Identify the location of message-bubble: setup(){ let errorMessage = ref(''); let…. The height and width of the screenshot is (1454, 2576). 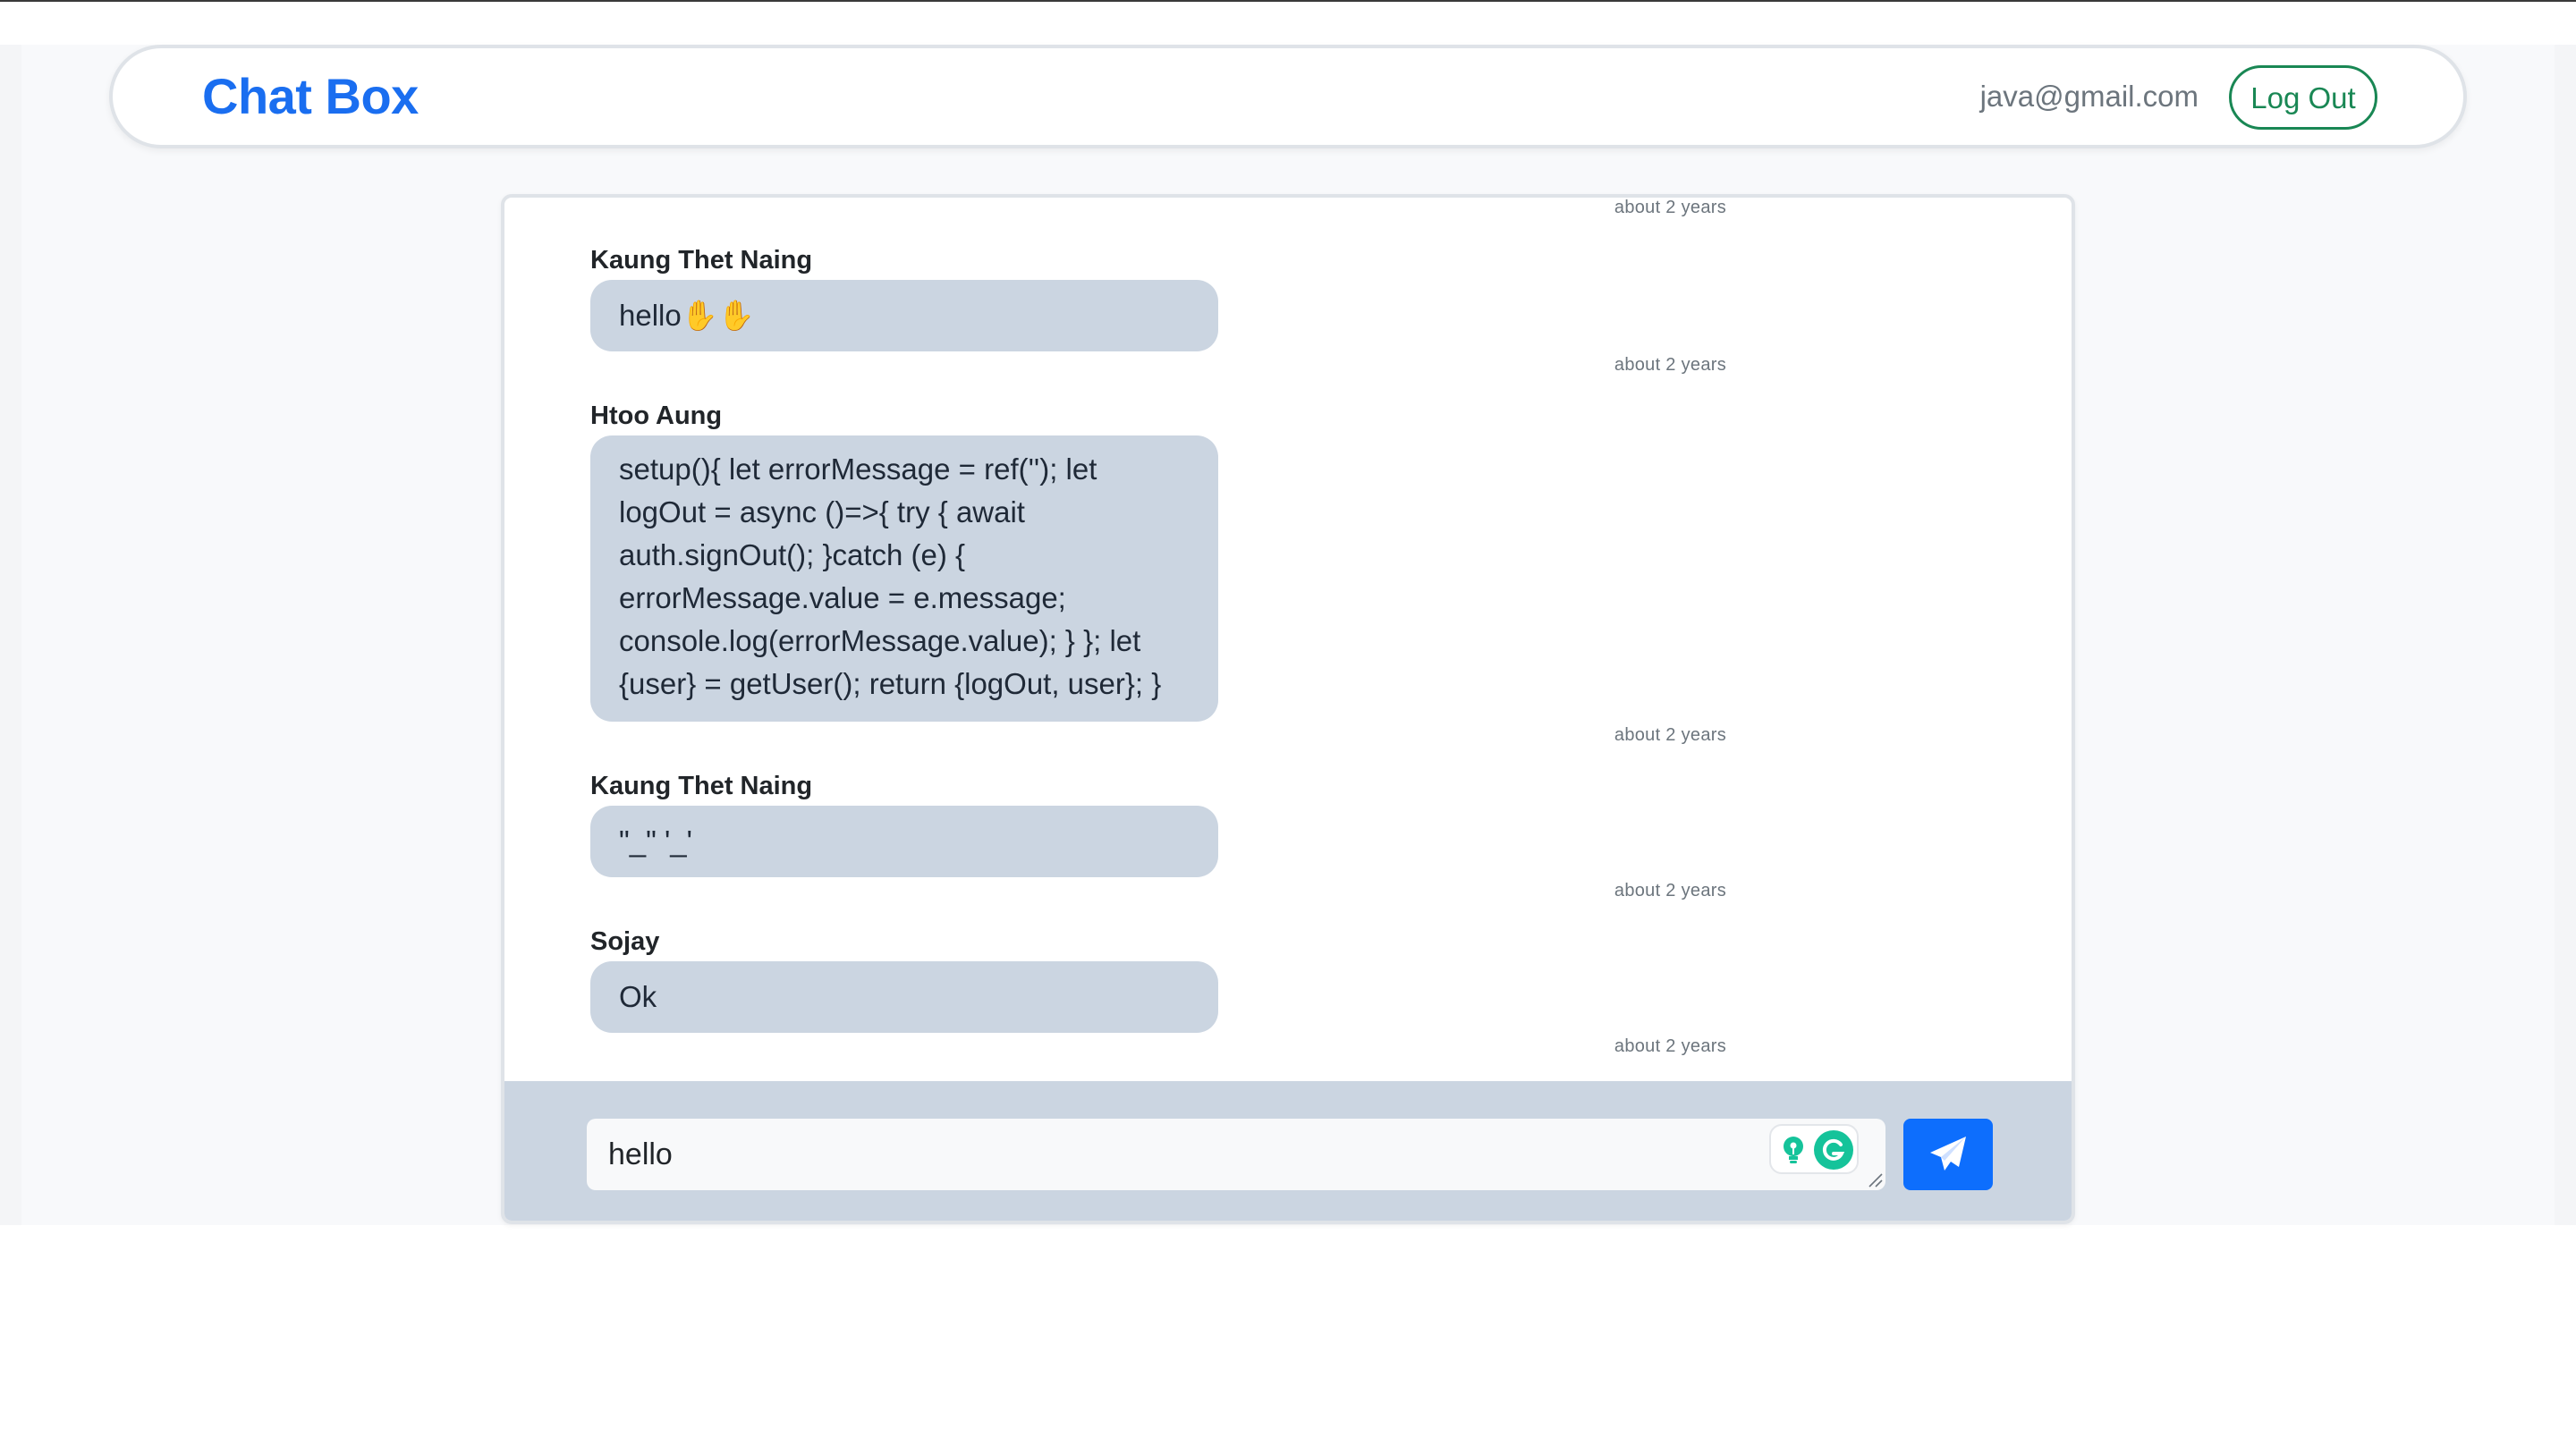
(904, 578).